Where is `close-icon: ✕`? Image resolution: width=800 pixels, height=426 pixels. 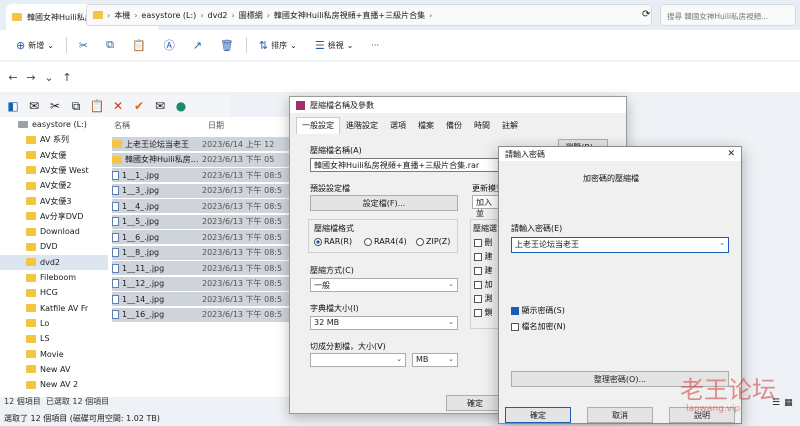
close-icon: ✕ is located at coordinates (731, 154).